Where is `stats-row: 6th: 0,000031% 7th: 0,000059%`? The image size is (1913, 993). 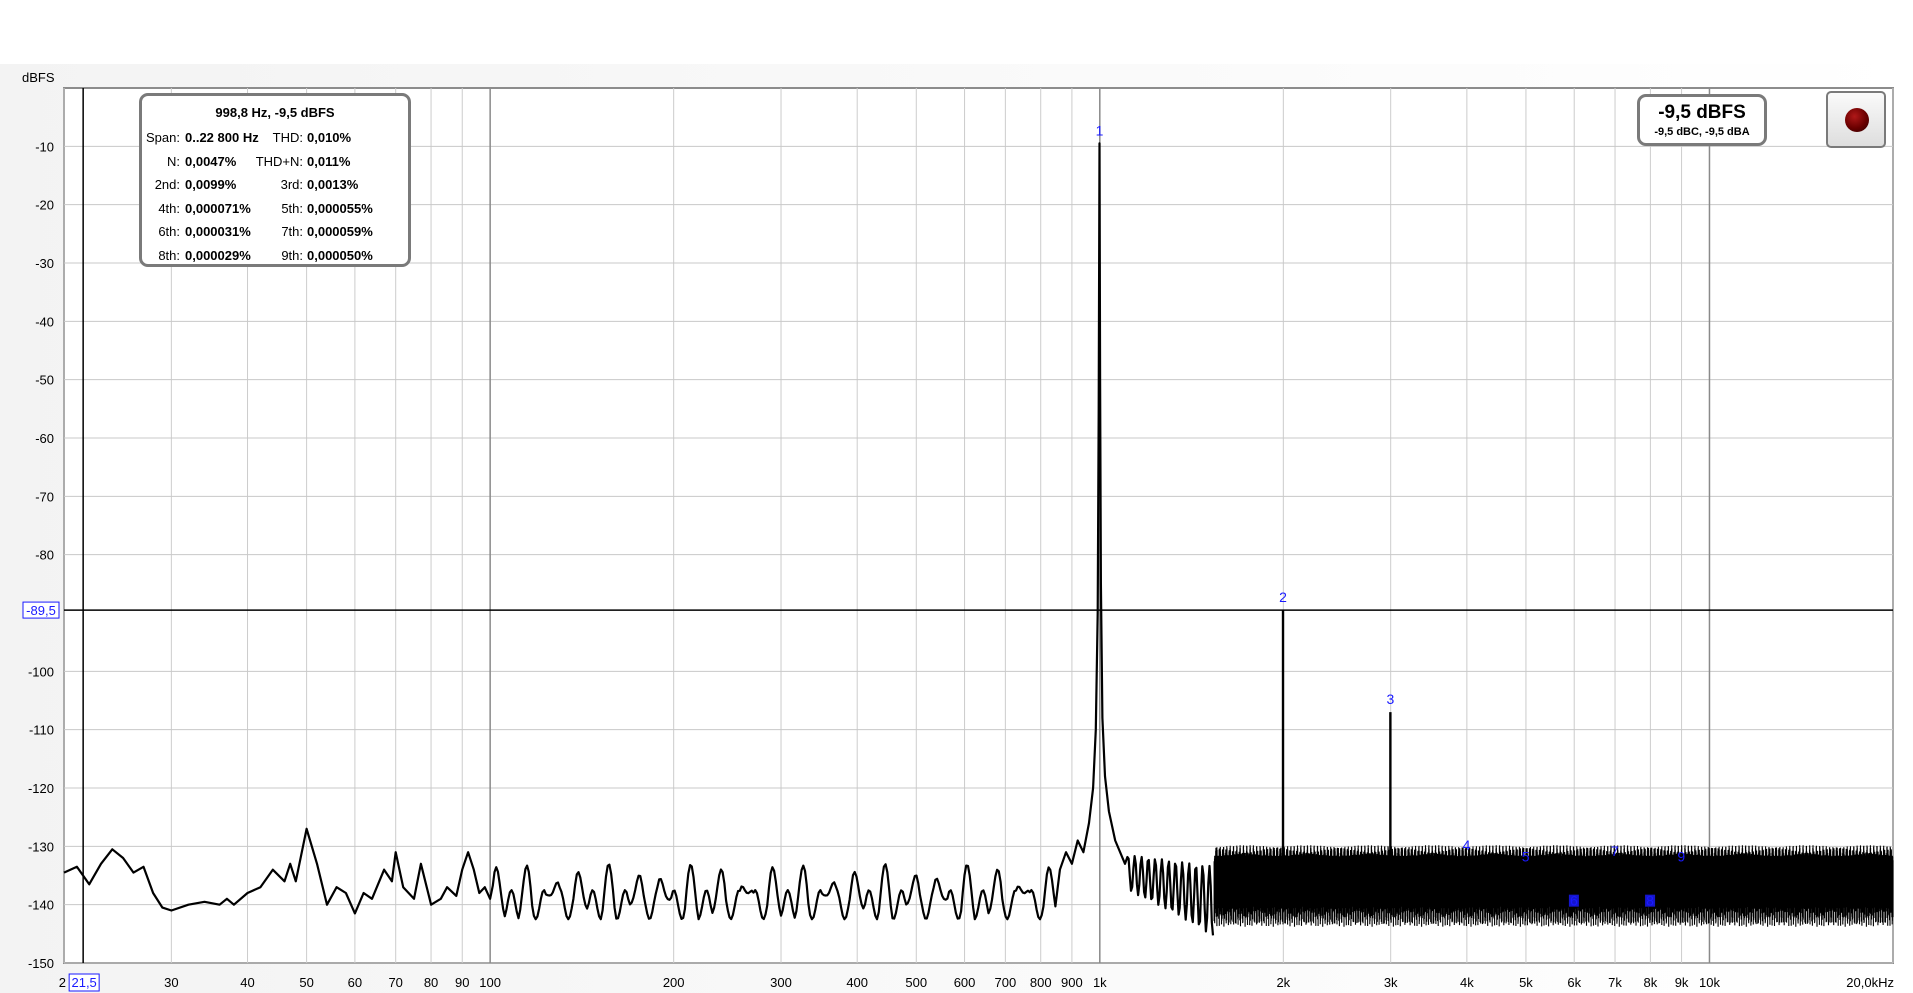 stats-row: 6th: 0,000031% 7th: 0,000059% is located at coordinates (275, 232).